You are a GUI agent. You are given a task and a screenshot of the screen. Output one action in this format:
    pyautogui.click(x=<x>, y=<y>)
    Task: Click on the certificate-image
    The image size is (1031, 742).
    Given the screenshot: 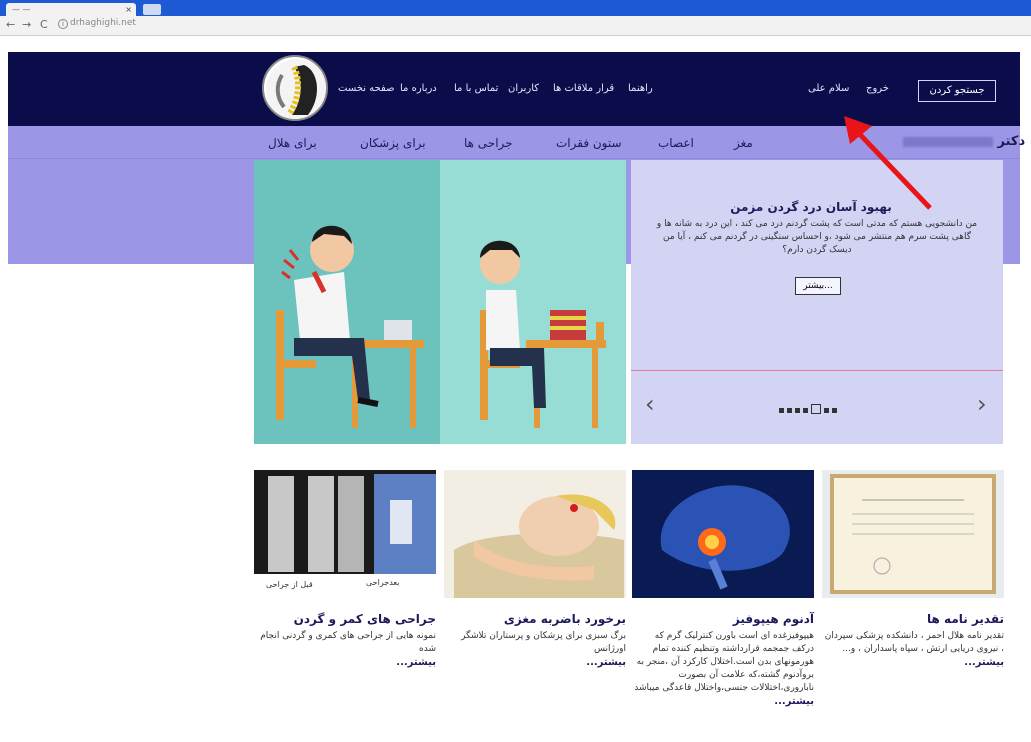 What is the action you would take?
    pyautogui.click(x=913, y=534)
    